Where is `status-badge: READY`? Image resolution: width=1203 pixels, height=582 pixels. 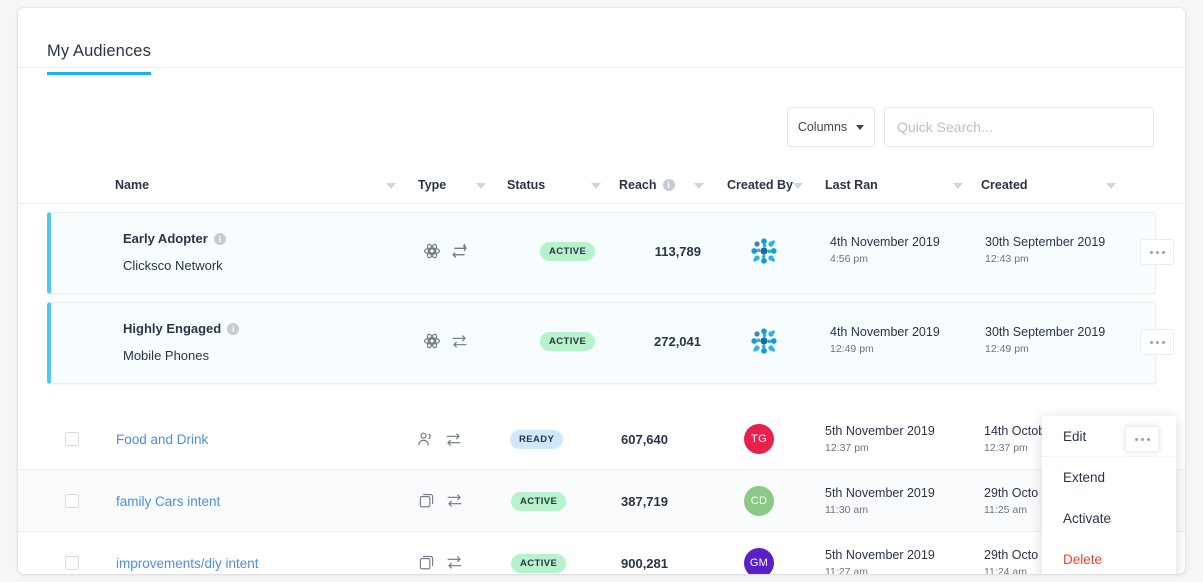
status-badge: READY is located at coordinates (537, 439).